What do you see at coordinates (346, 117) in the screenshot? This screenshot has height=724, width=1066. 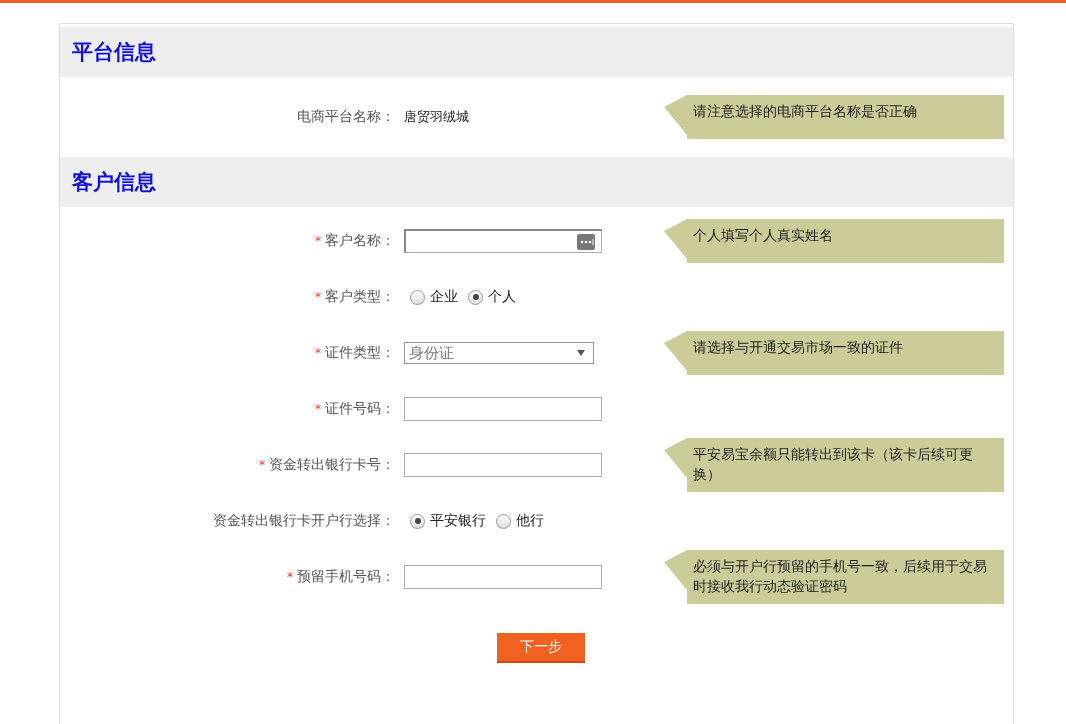 I see `field-label: 电商平台名称：` at bounding box center [346, 117].